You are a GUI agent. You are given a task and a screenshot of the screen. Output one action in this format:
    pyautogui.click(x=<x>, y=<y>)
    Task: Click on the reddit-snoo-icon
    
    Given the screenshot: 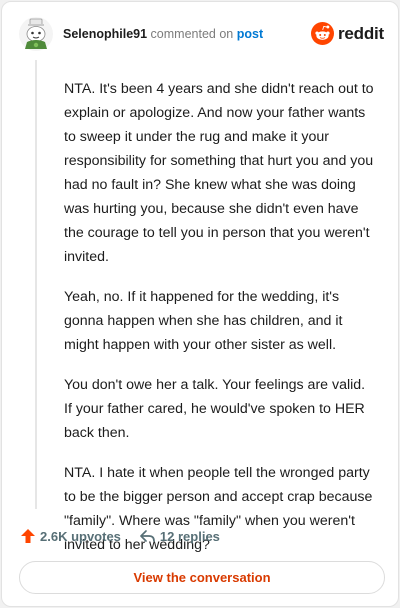 What is the action you would take?
    pyautogui.click(x=322, y=33)
    